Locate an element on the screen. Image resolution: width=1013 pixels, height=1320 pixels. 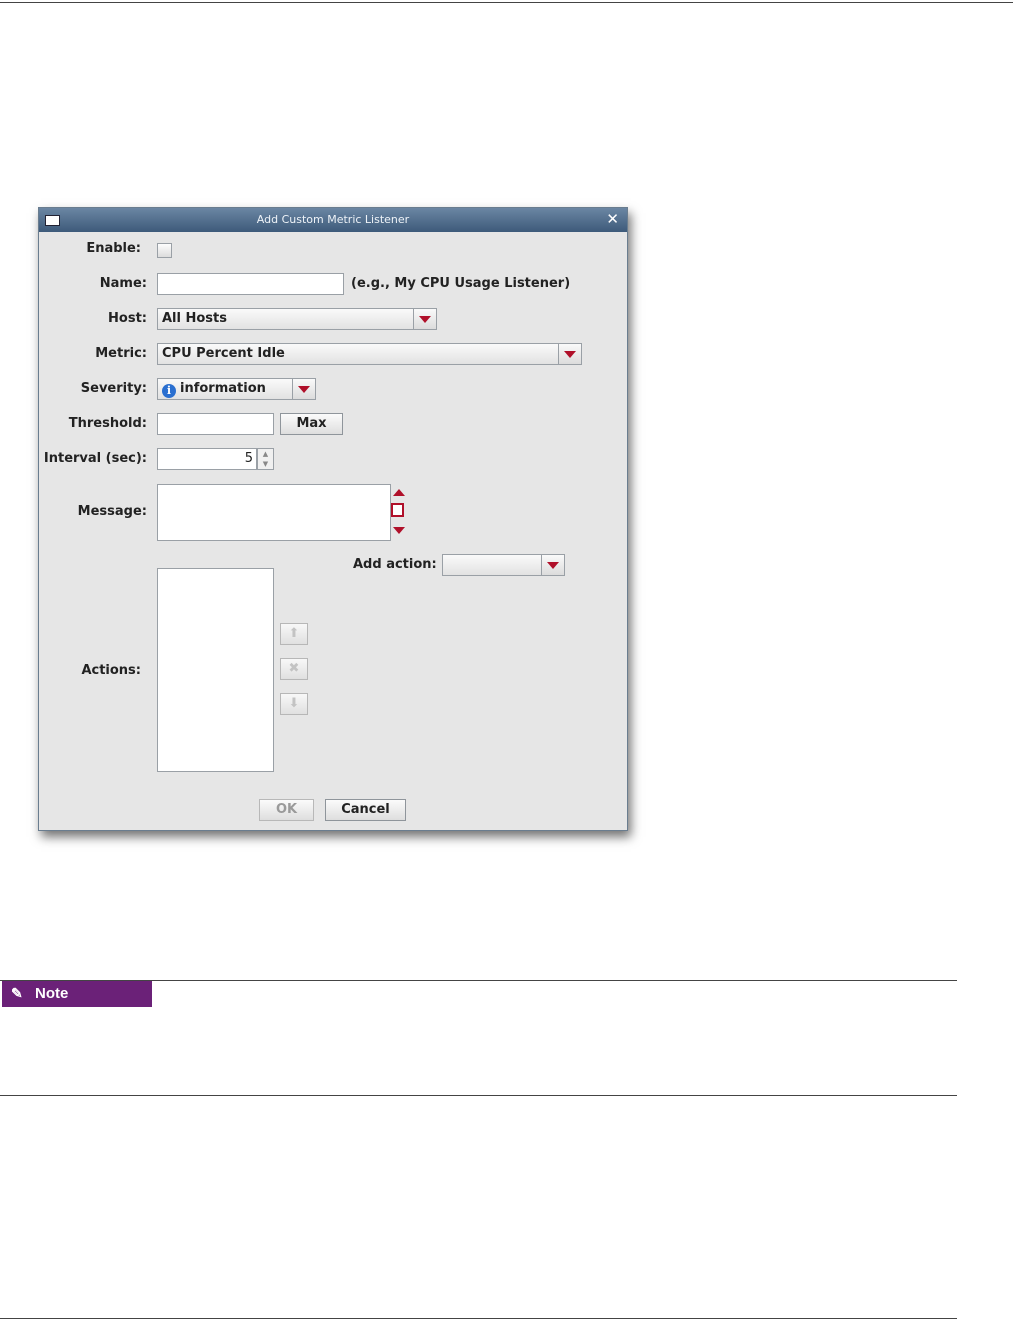
interval-value: 5 is located at coordinates (248, 458).